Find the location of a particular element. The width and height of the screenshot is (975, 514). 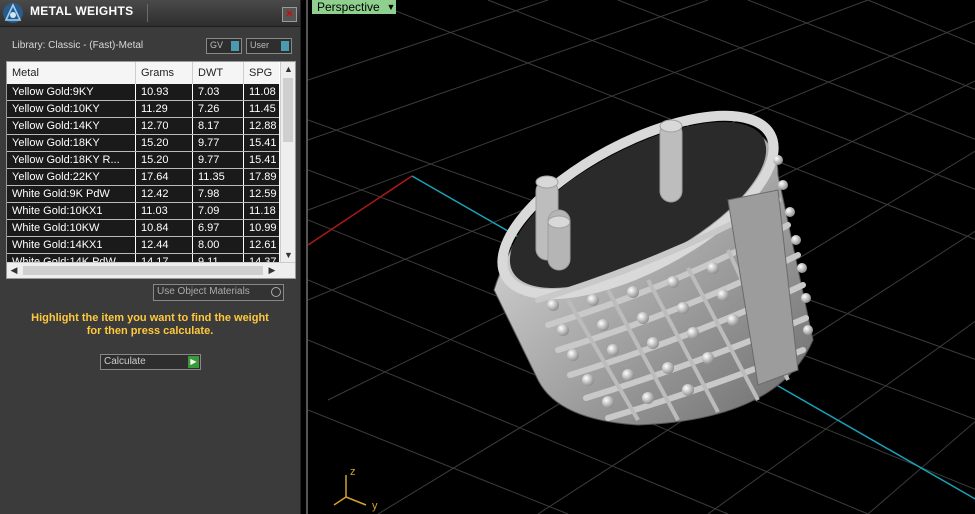

cell-spg: 12.88 is located at coordinates (264, 126).